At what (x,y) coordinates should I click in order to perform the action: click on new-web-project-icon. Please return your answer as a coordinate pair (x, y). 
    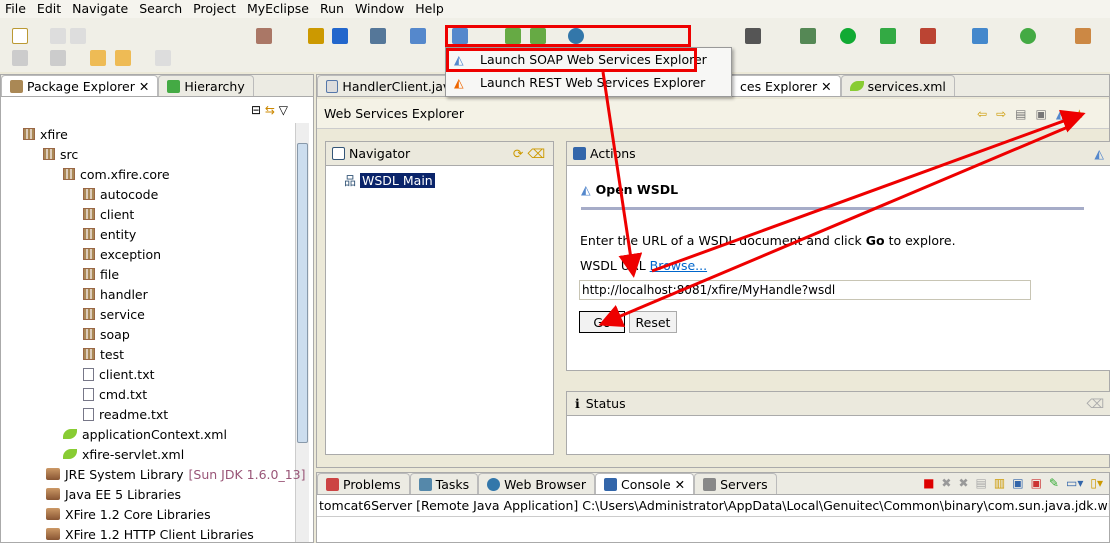
    Looking at the image, I should click on (264, 36).